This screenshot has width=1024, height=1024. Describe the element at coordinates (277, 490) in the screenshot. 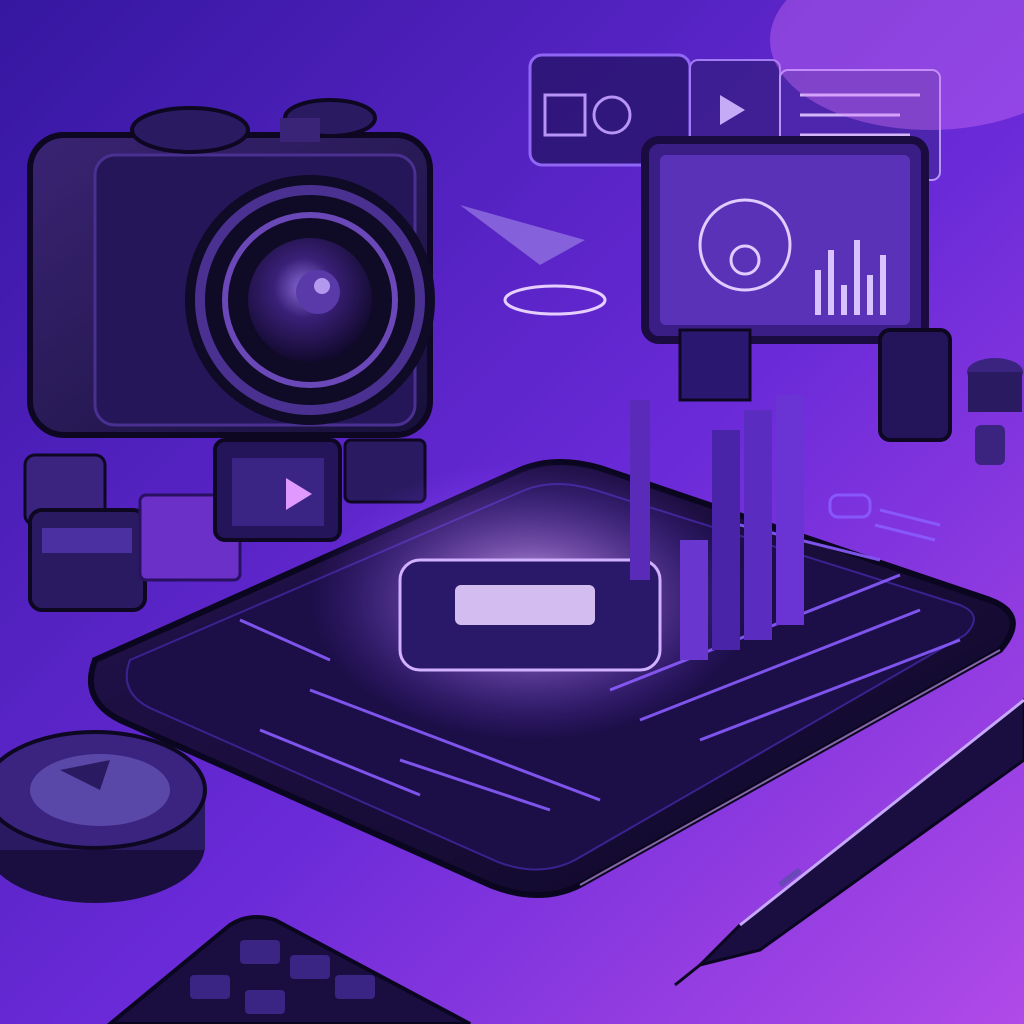

I see `play-icon` at that location.